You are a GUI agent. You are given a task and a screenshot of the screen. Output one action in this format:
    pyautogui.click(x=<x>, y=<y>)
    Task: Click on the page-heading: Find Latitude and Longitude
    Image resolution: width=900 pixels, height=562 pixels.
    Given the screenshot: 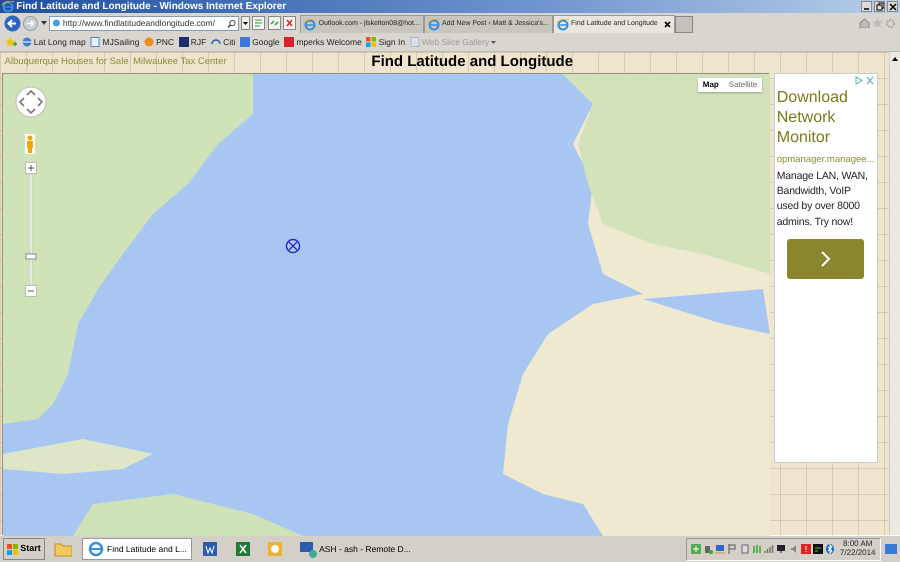 What is the action you would take?
    pyautogui.click(x=472, y=62)
    